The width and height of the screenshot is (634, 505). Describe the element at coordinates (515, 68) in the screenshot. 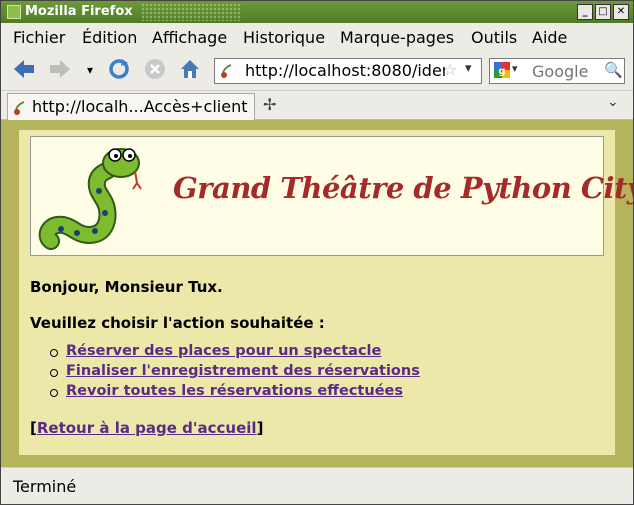

I see `engine-dropdown-icon: ▾` at that location.